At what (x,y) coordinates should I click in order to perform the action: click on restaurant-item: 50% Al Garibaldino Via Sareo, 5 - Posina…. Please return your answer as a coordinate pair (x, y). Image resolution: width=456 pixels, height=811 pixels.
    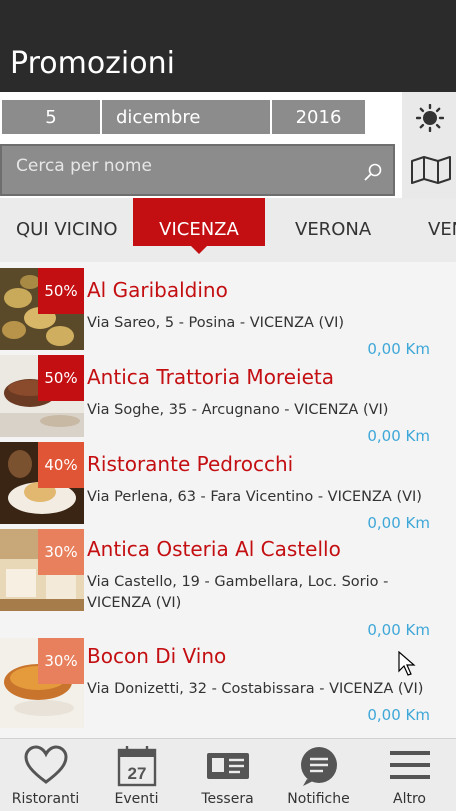
    Looking at the image, I should click on (228, 313).